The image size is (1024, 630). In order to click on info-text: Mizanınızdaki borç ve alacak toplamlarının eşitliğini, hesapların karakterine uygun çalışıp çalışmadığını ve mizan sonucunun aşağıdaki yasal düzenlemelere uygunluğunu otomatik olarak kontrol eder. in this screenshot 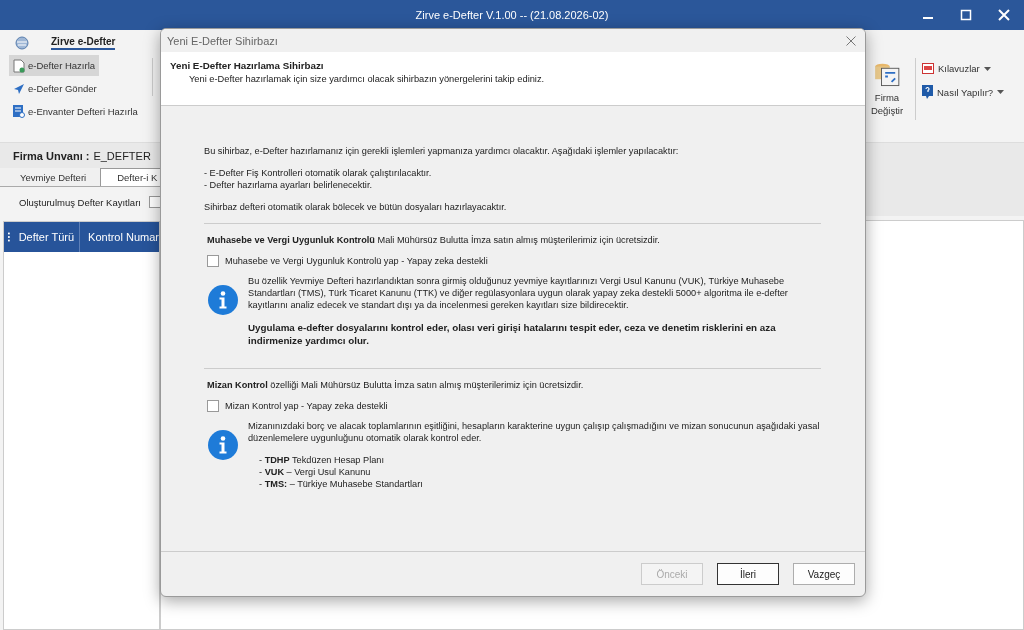, I will do `click(534, 432)`.